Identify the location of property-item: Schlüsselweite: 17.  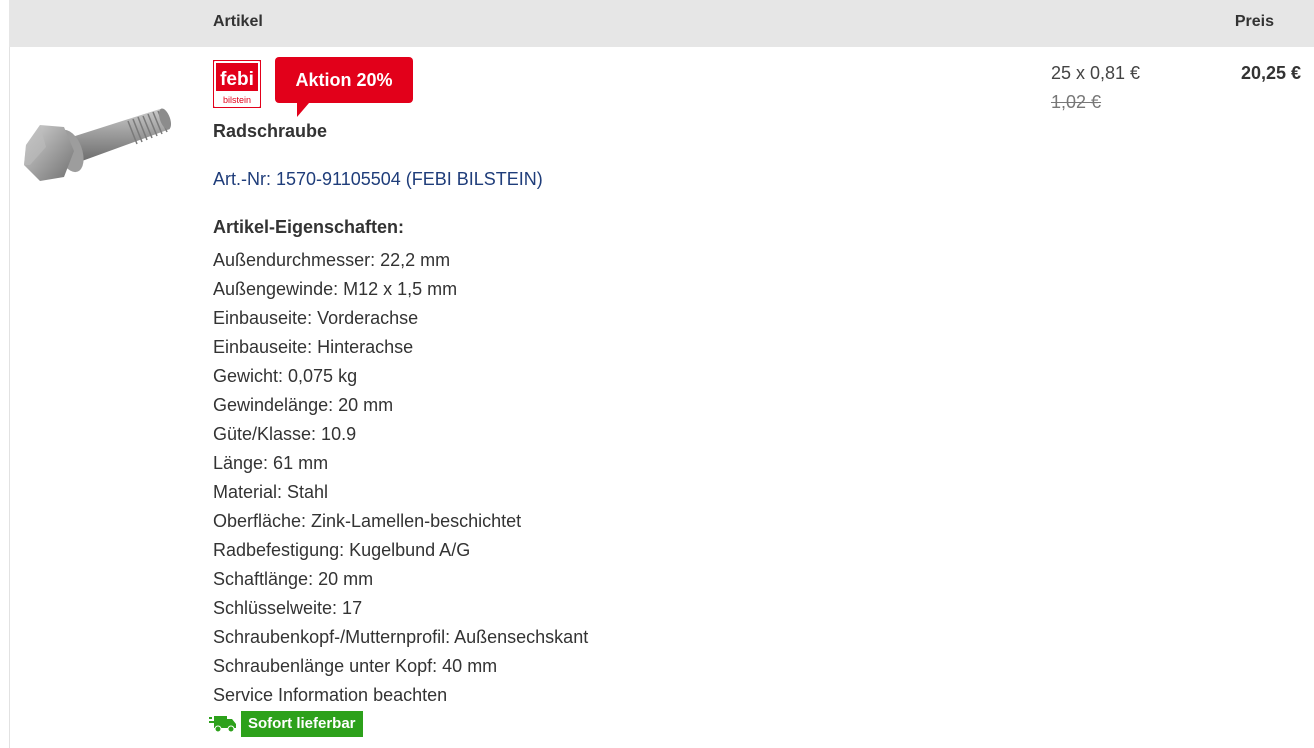
(288, 608).